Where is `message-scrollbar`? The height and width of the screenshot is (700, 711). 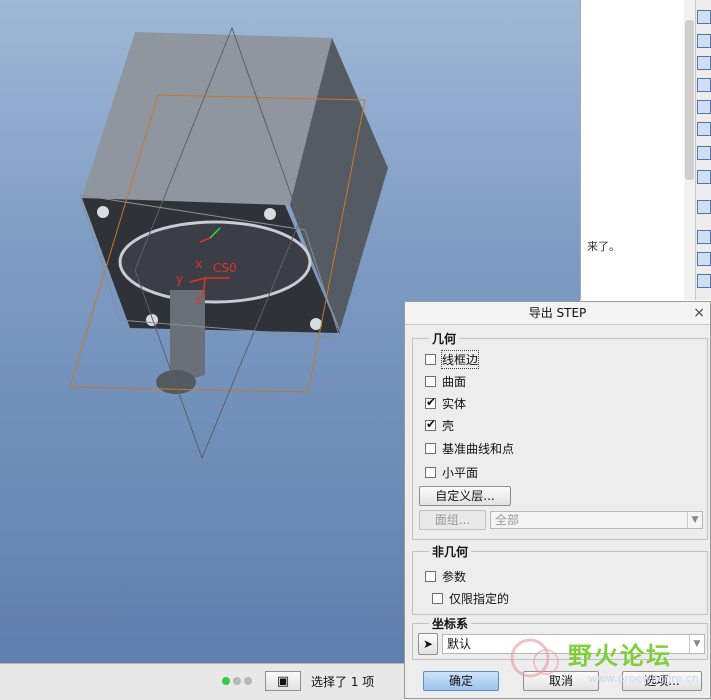
message-scrollbar is located at coordinates (689, 150).